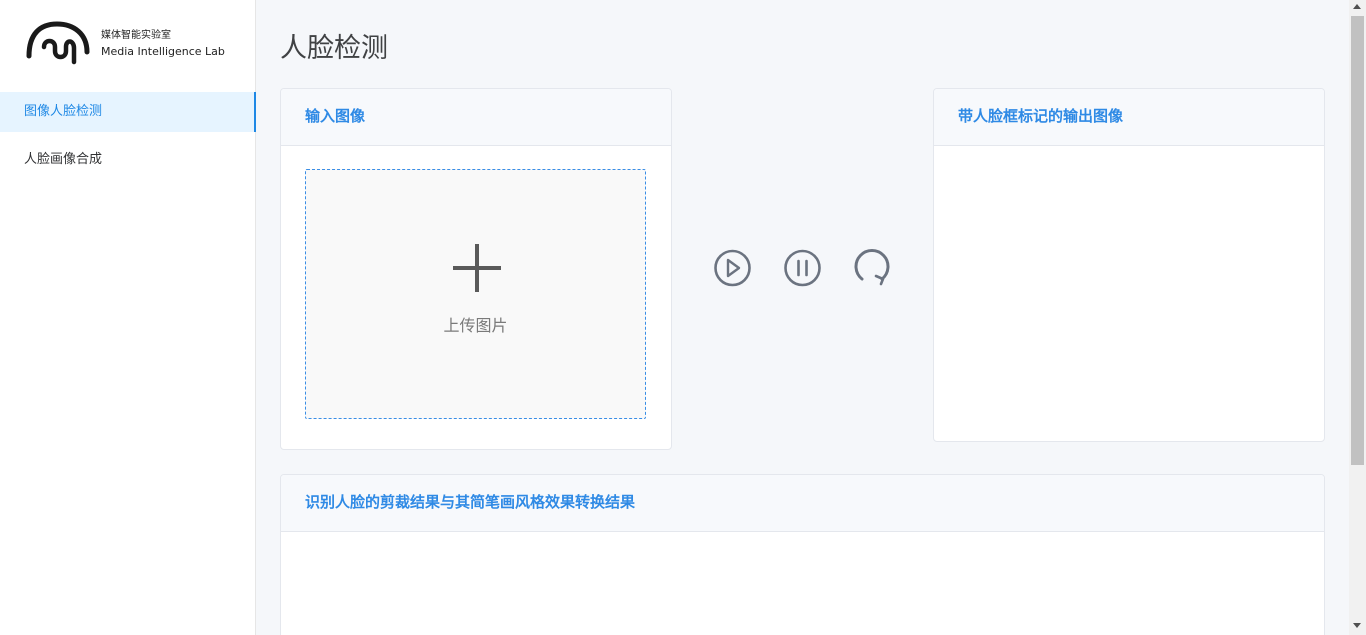  What do you see at coordinates (128, 160) in the screenshot?
I see `sidebar-item-face-portrait-synthesis: 人脸画像合成` at bounding box center [128, 160].